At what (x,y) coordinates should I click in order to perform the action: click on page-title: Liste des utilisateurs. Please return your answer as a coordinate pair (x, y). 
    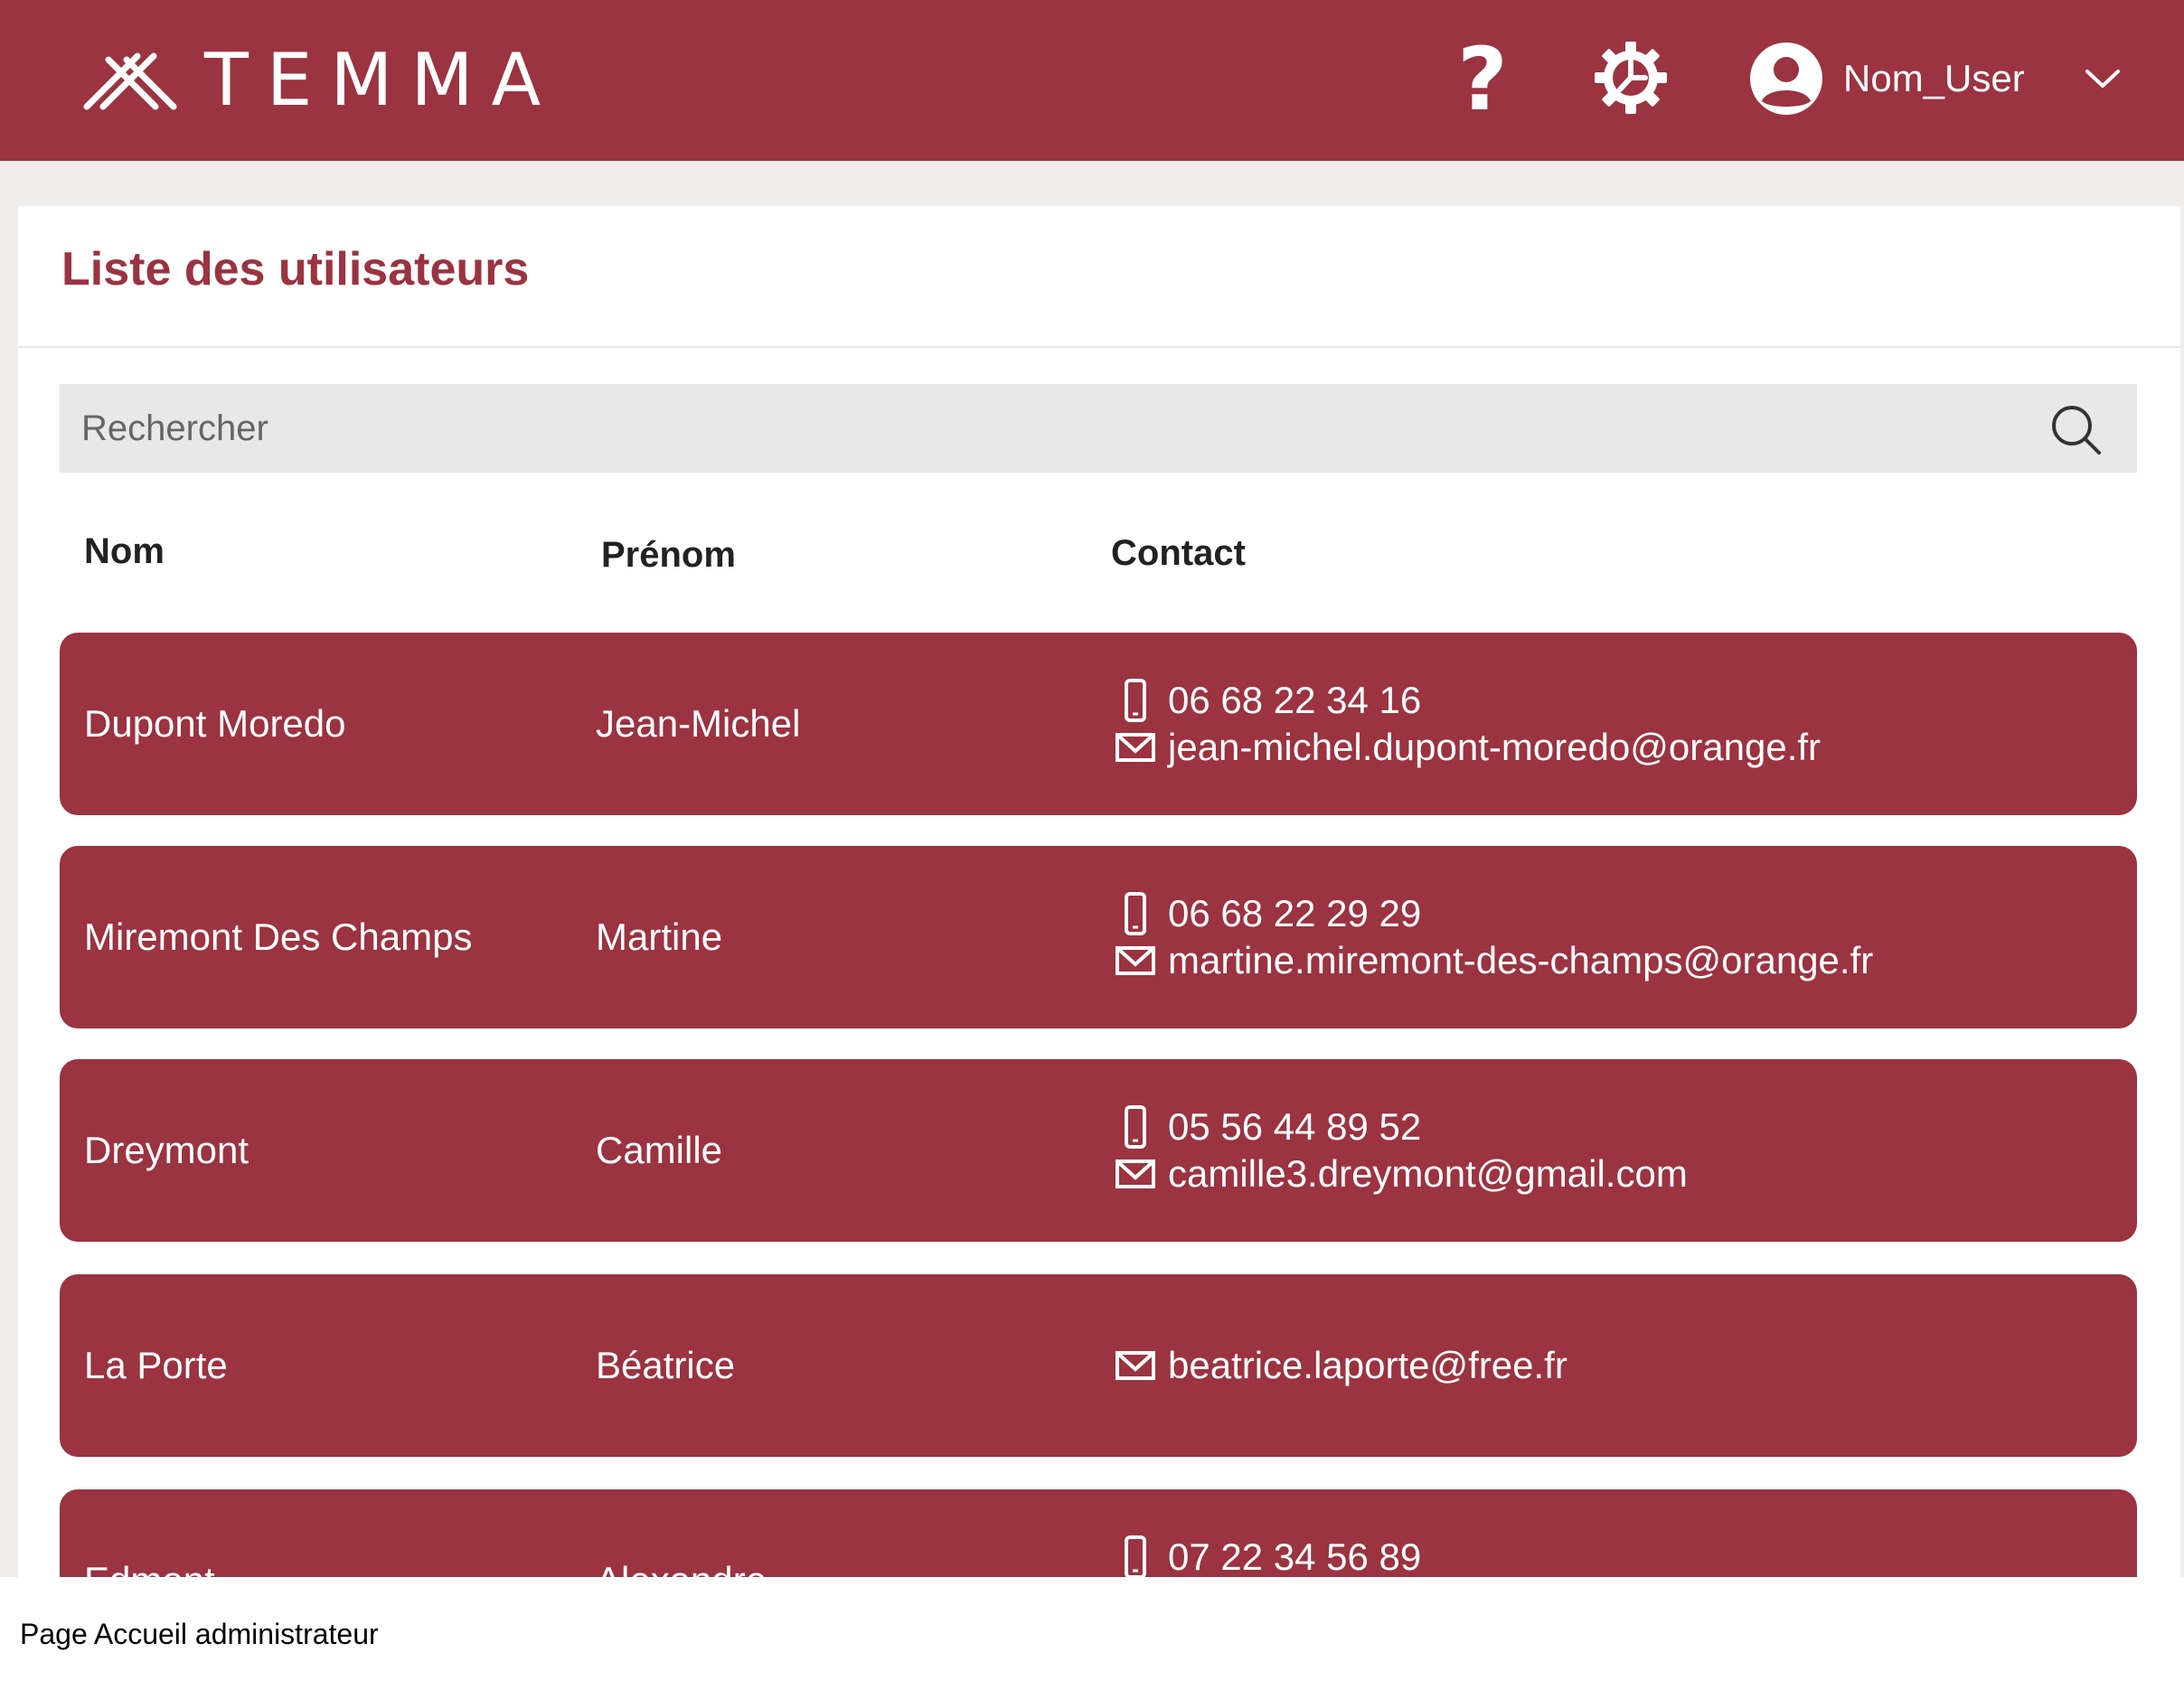
    Looking at the image, I should click on (295, 269).